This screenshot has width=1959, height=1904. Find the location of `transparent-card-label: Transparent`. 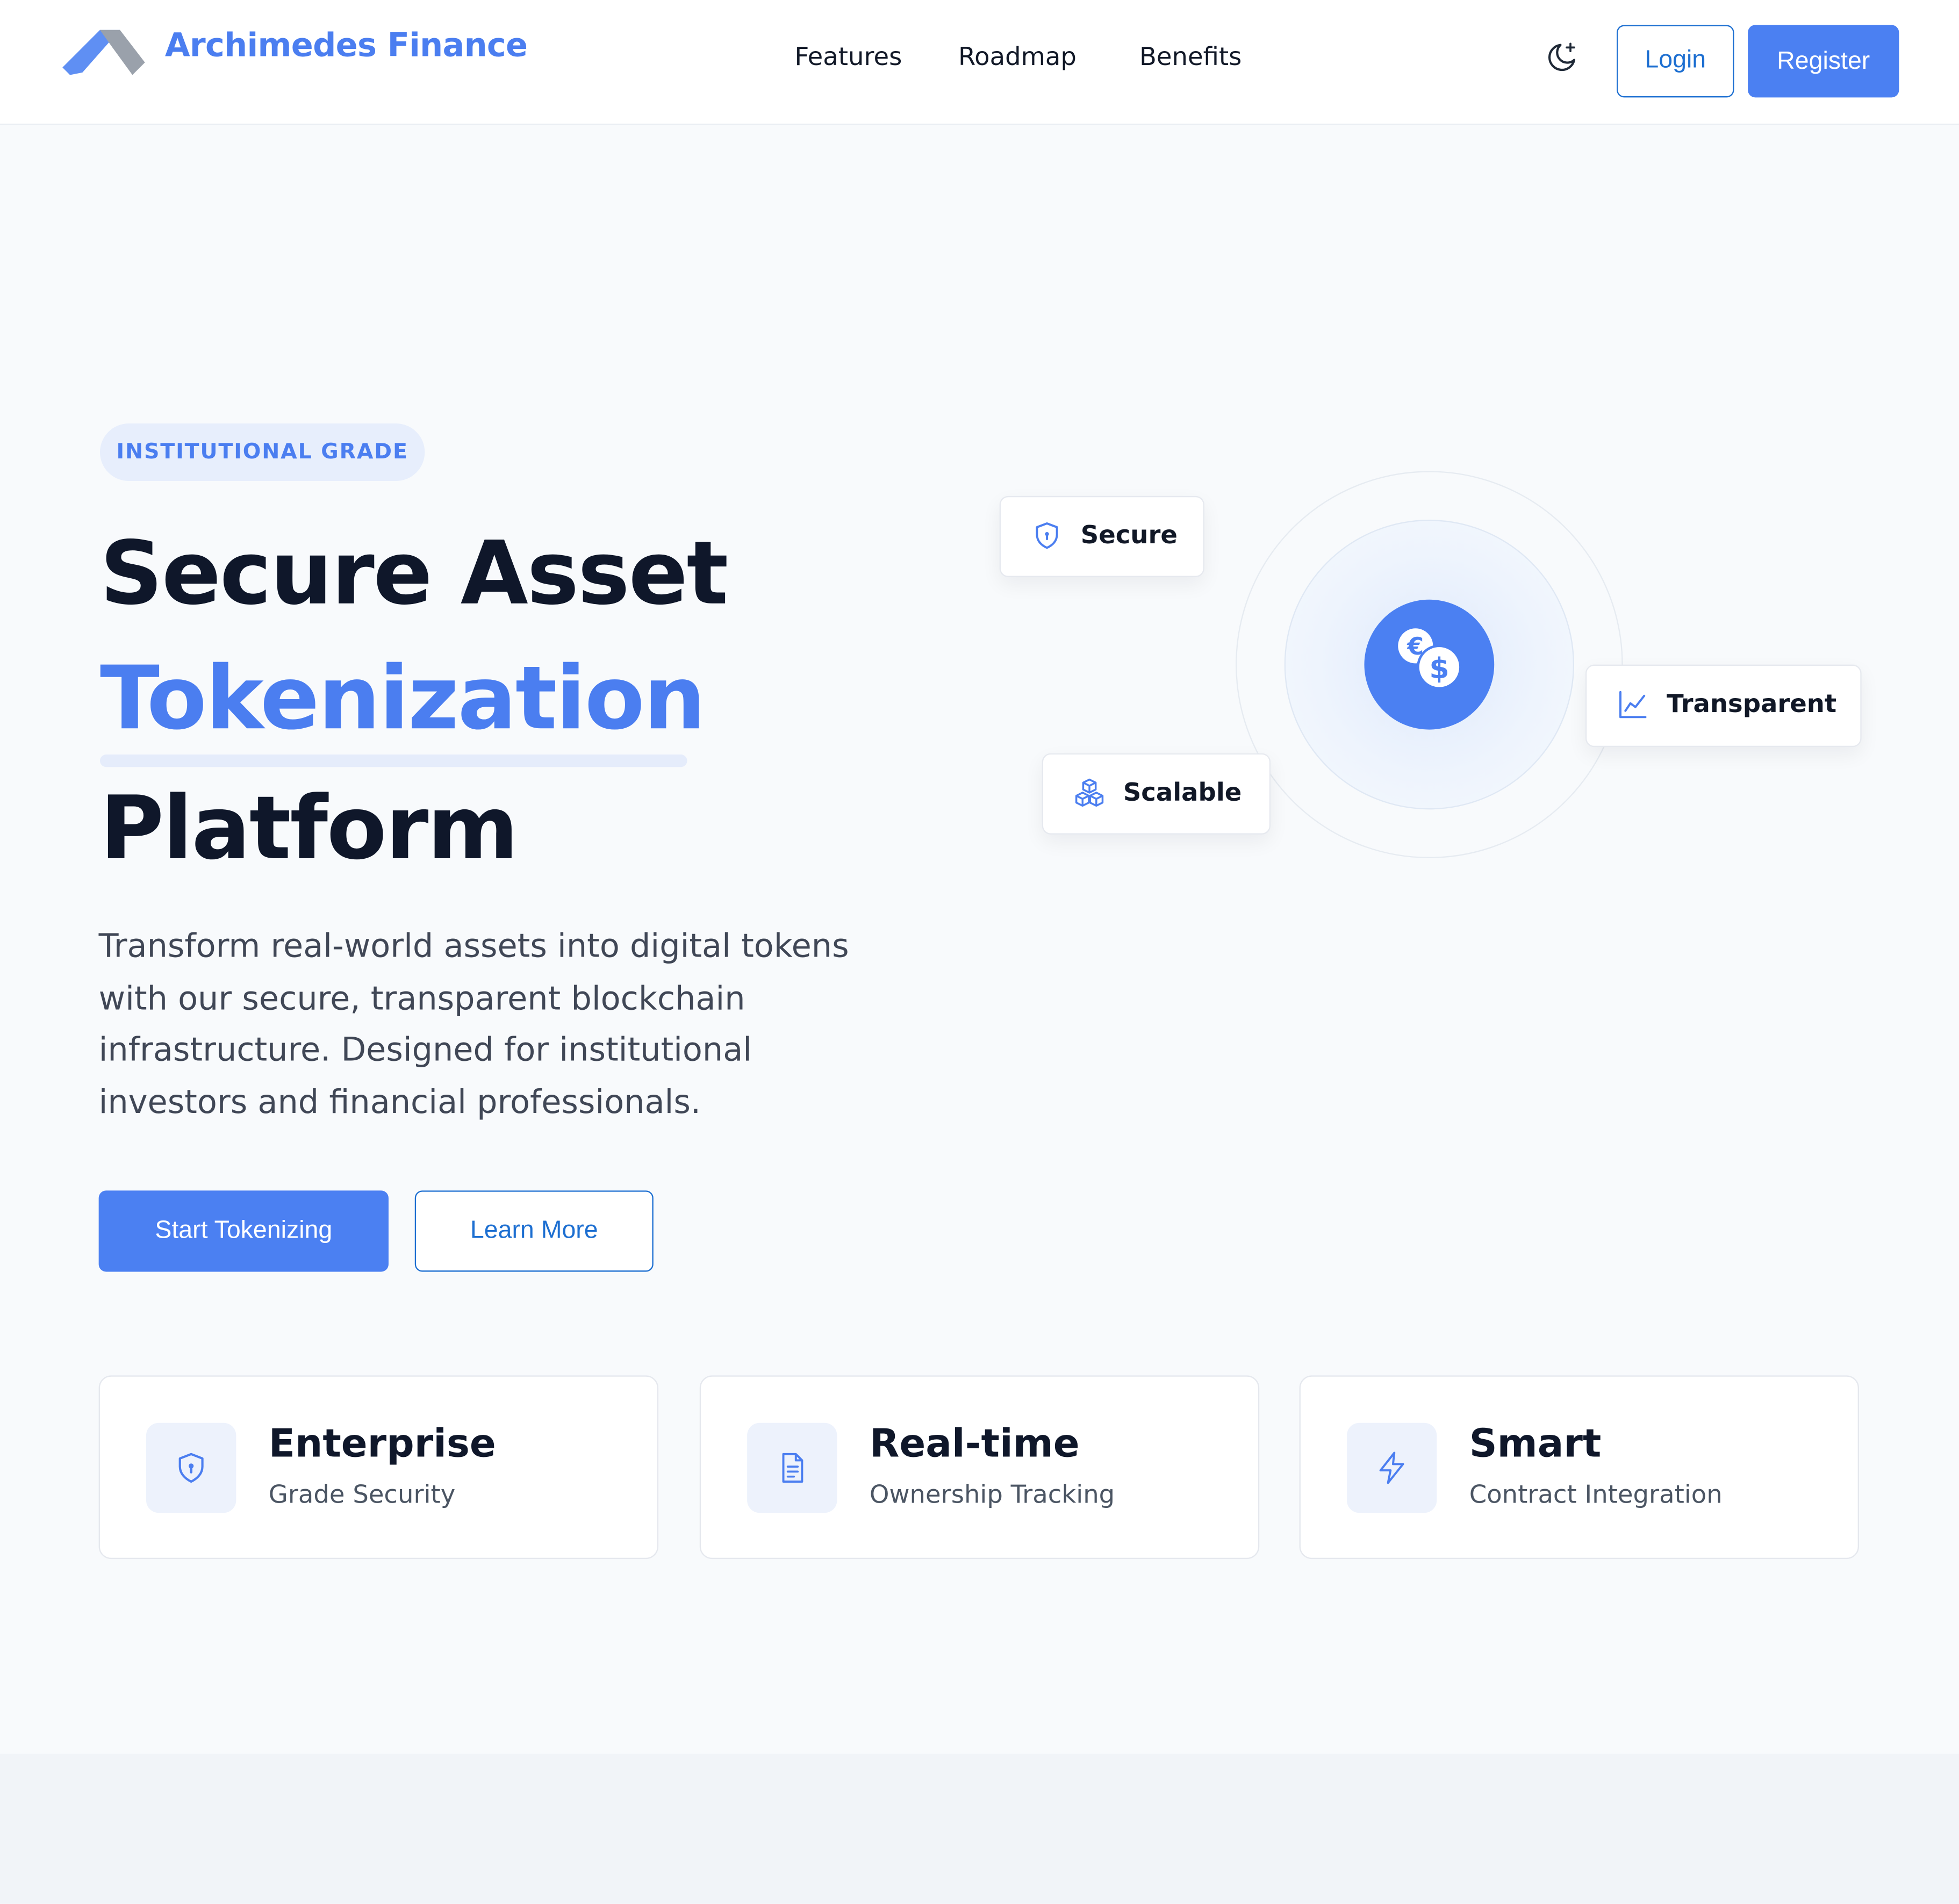

transparent-card-label: Transparent is located at coordinates (1752, 704).